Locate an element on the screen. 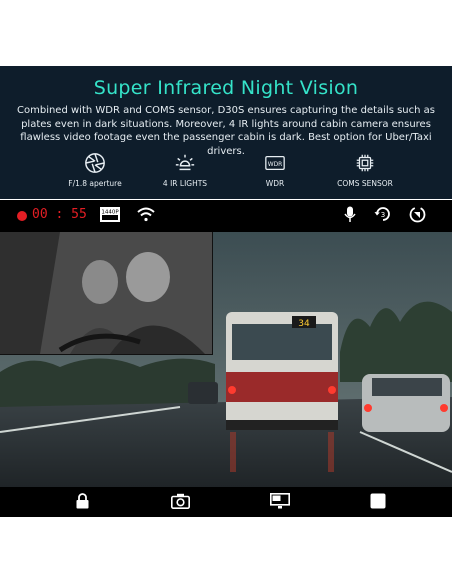  wifi-icon is located at coordinates (146, 214).